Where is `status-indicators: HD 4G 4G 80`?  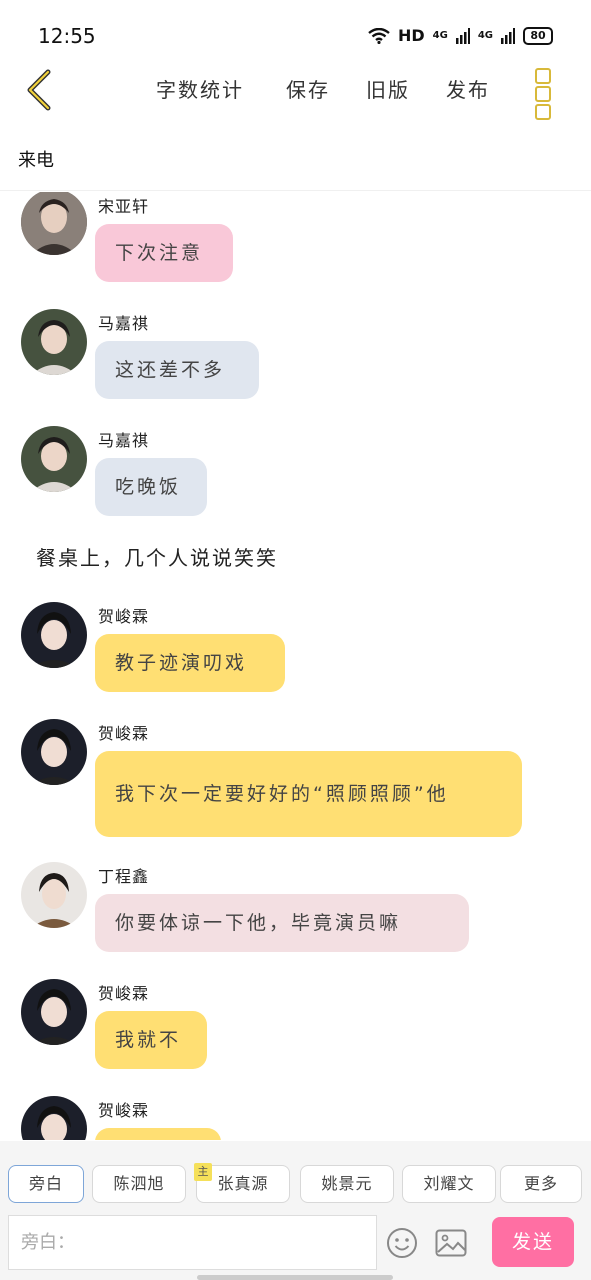
status-indicators: HD 4G 4G 80 is located at coordinates (460, 35).